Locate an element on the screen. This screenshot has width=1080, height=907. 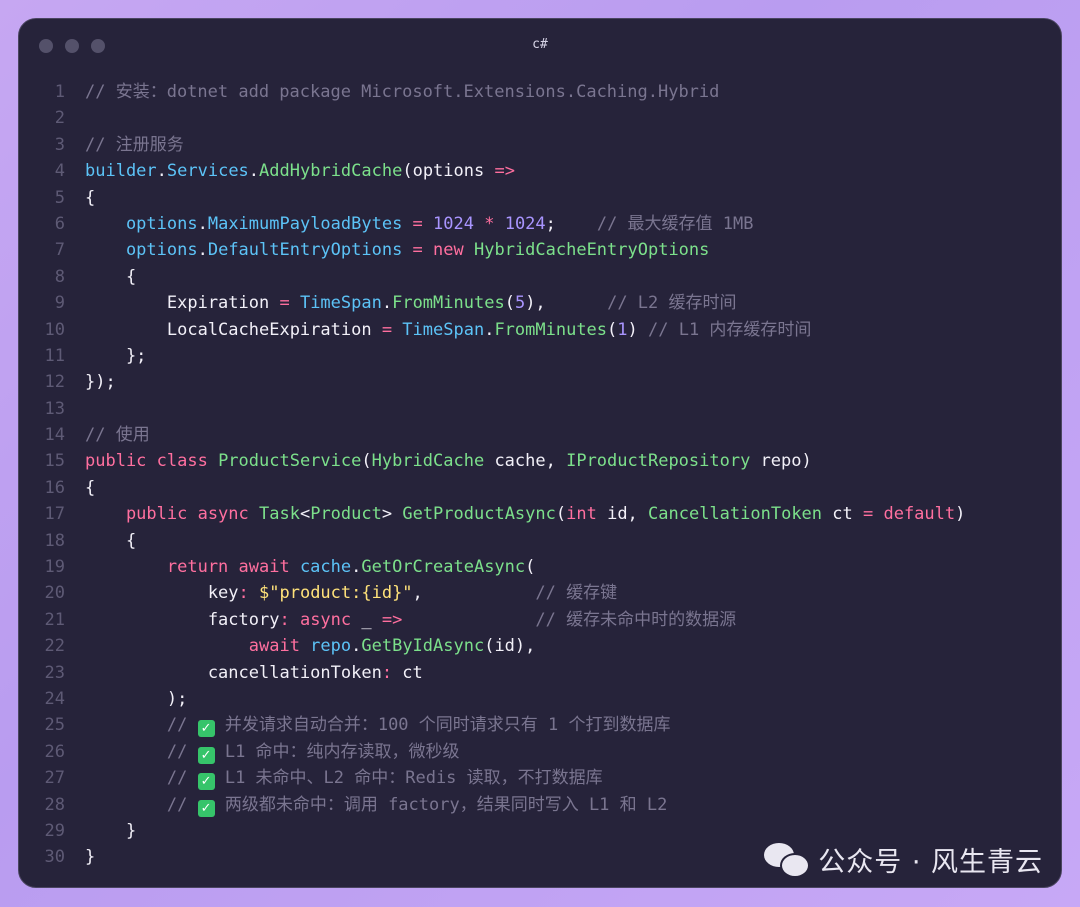
line-number: 3 is located at coordinates (59, 144).